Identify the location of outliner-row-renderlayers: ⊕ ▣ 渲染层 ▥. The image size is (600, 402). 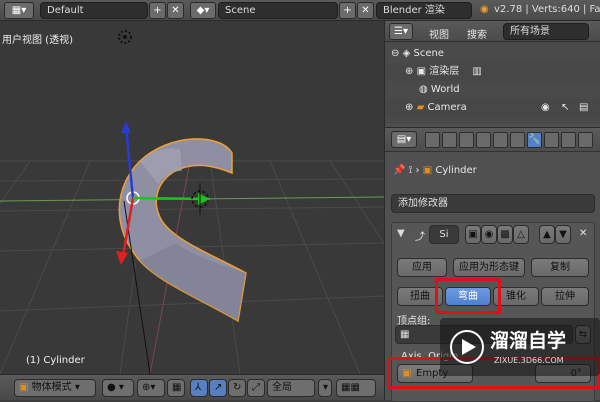
(492, 72).